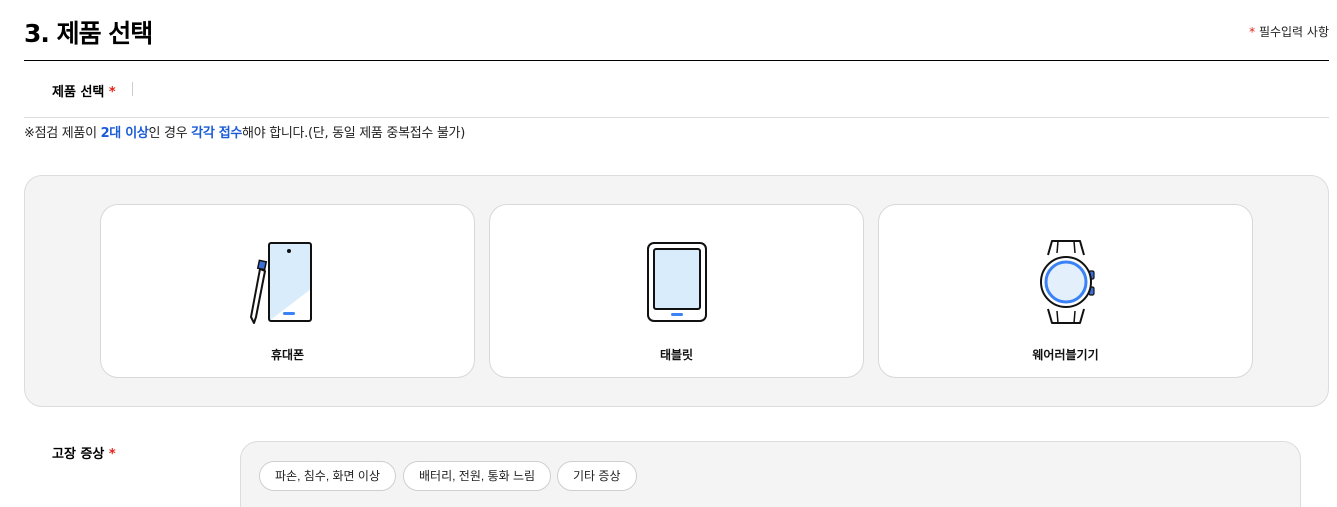 Image resolution: width=1337 pixels, height=507 pixels. What do you see at coordinates (1292, 32) in the screenshot?
I see `required-note-text: 필수입력 사항` at bounding box center [1292, 32].